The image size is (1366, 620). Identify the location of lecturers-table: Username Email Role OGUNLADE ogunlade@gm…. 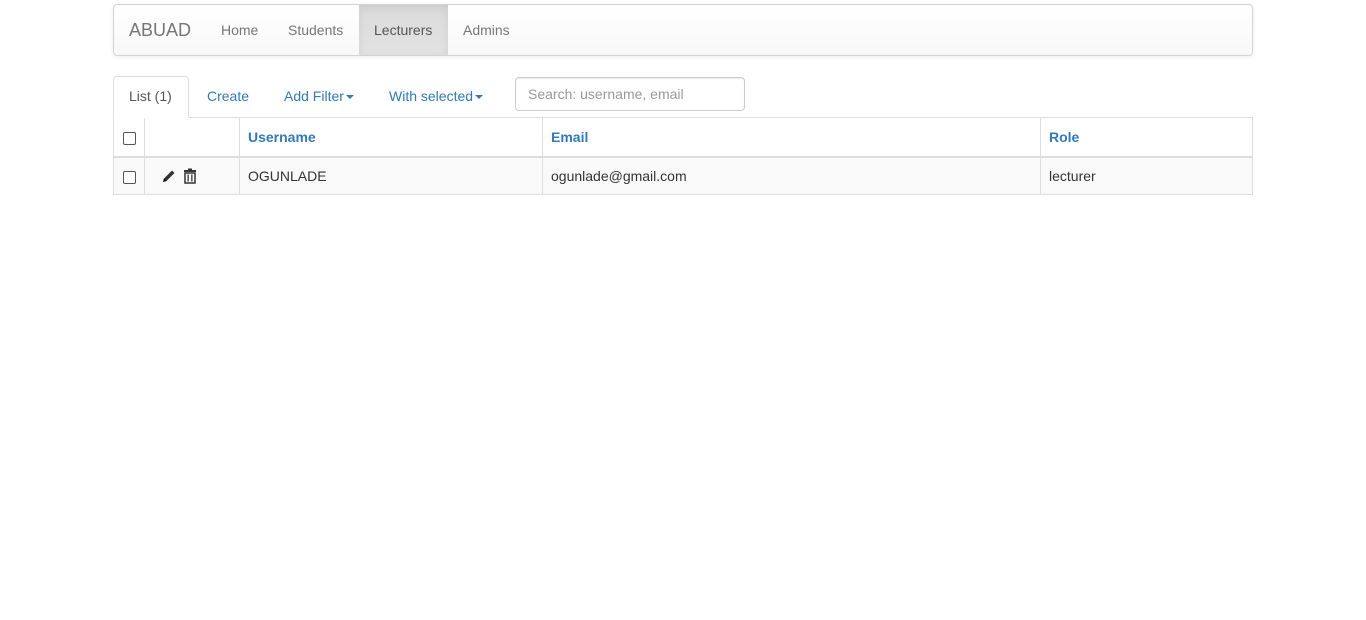
(683, 156).